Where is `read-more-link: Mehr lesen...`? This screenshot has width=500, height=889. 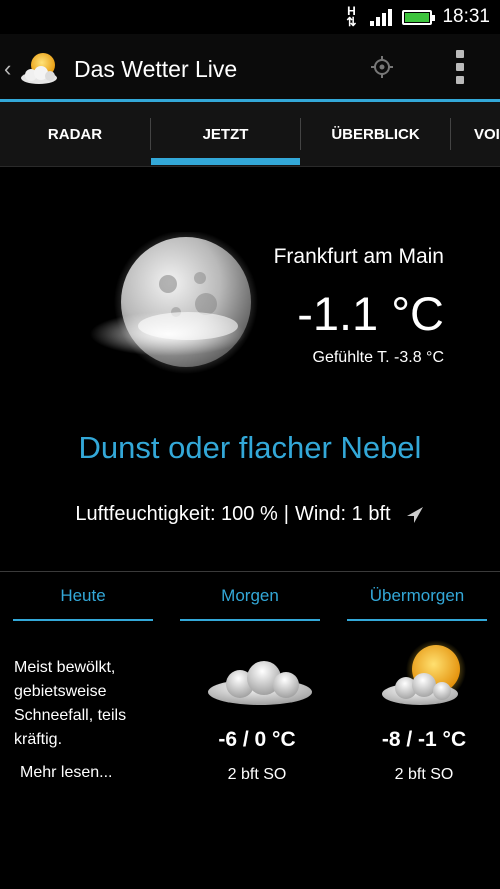 read-more-link: Mehr lesen... is located at coordinates (66, 773).